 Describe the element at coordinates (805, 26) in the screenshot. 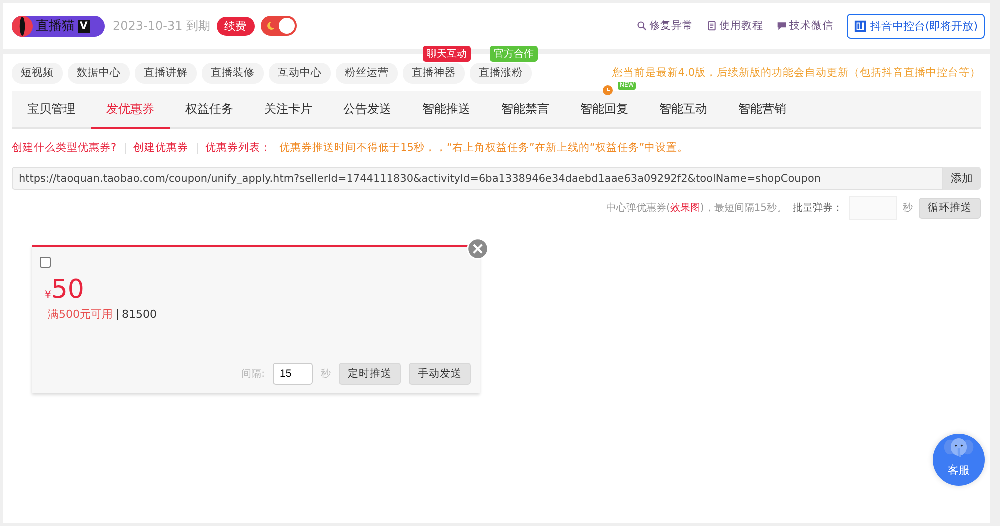

I see `header-link: 技术微信` at that location.